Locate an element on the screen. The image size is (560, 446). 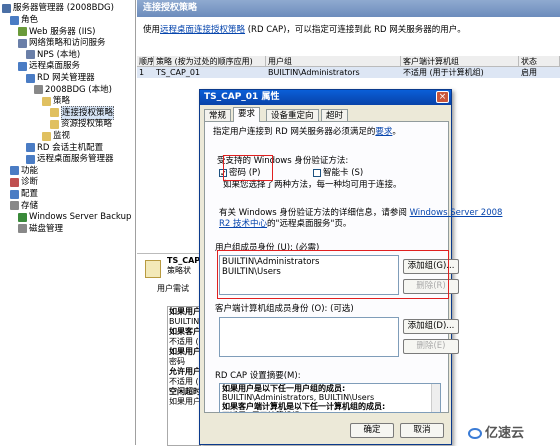
tree-item: 诊断 is located at coordinates (24, 182).